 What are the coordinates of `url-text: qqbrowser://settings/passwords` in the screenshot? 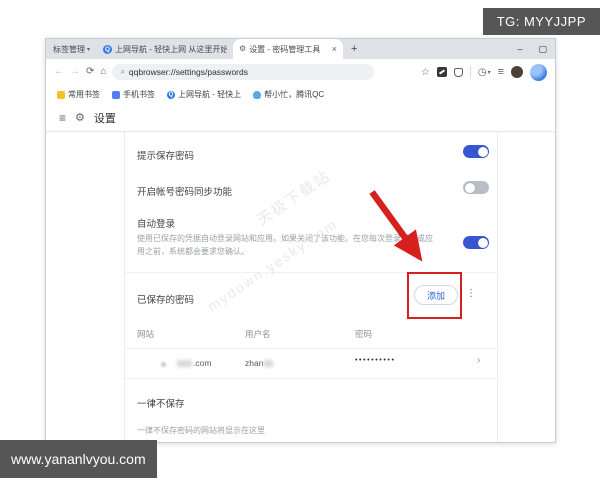 It's located at (188, 72).